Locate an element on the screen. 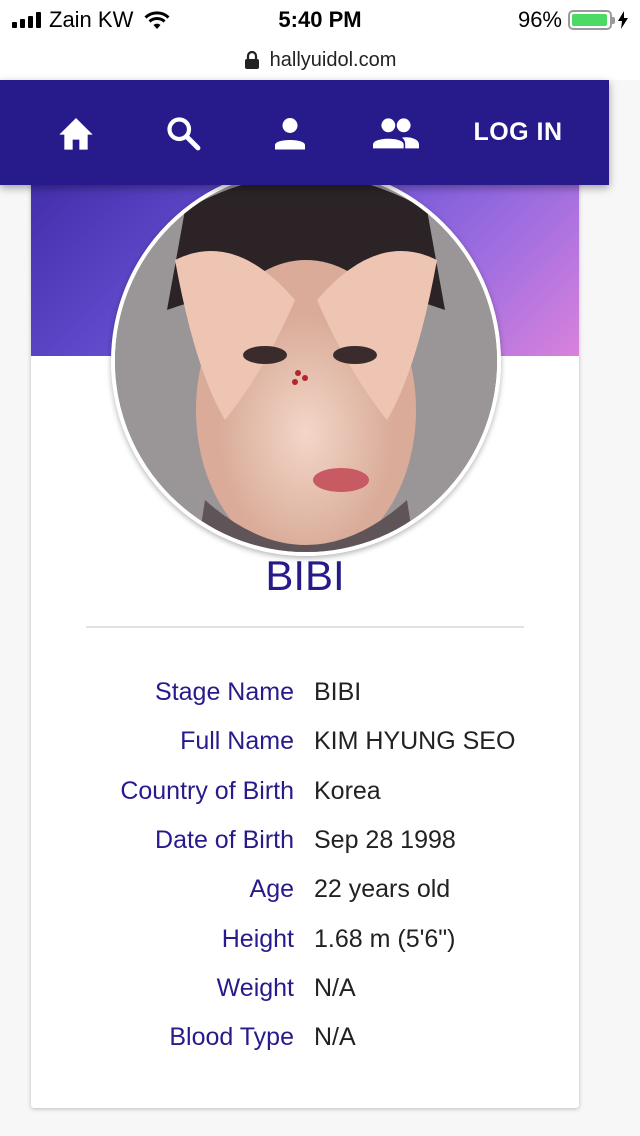  detail-value: Sep 28 1998 is located at coordinates (385, 840).